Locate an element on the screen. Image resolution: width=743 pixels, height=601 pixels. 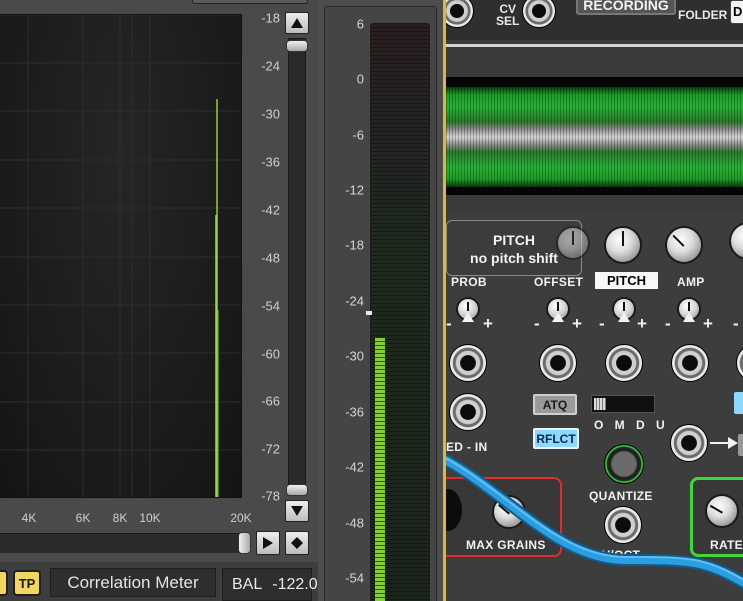
scroll-thumb-bottom is located at coordinates (297, 490).